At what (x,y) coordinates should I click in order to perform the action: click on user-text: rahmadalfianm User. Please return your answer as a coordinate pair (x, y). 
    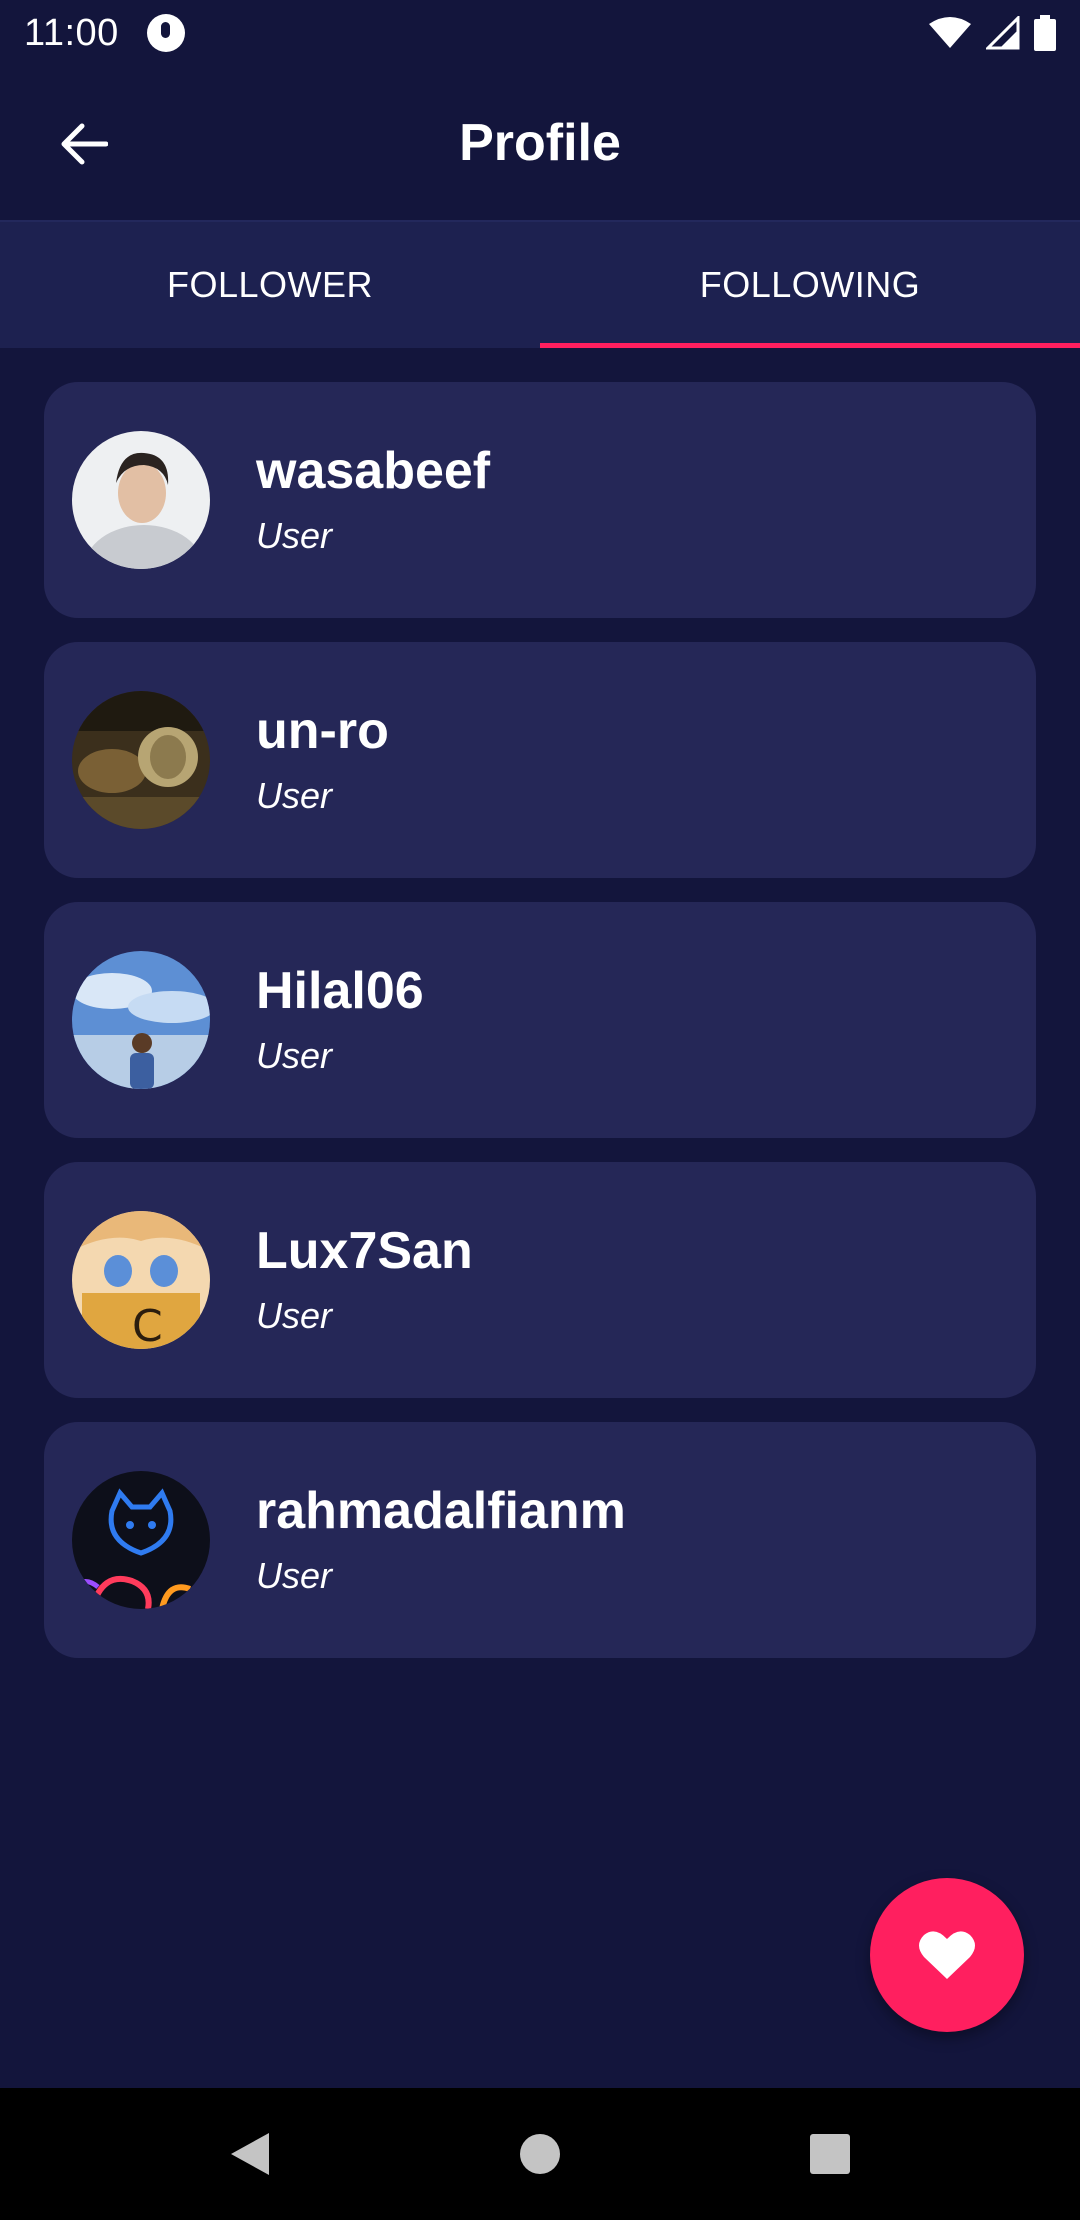
    Looking at the image, I should click on (441, 1539).